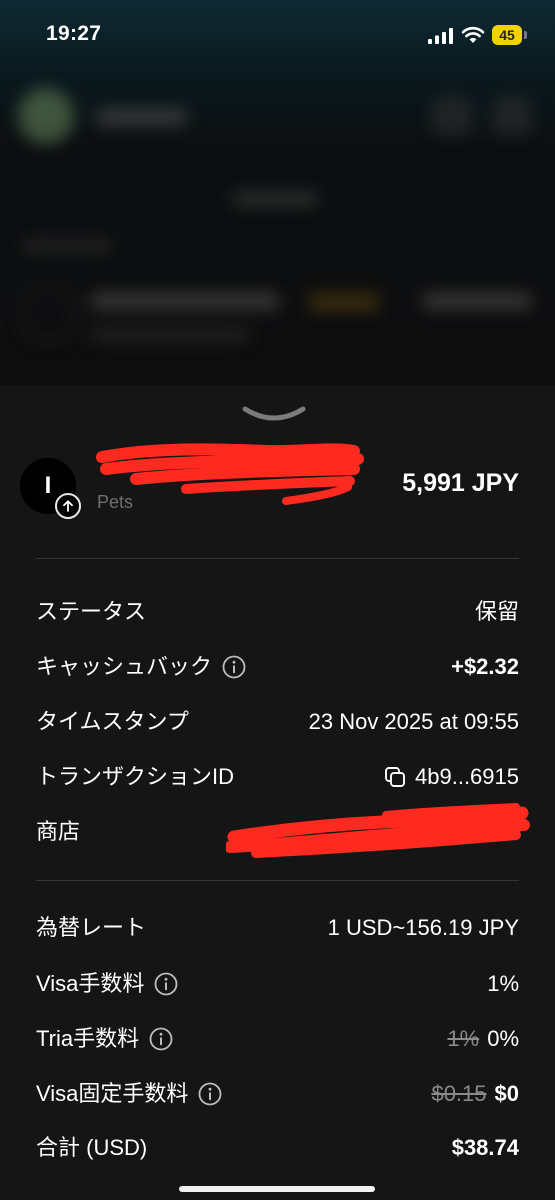 The width and height of the screenshot is (555, 1200). What do you see at coordinates (274, 414) in the screenshot?
I see `chevron-down-icon` at bounding box center [274, 414].